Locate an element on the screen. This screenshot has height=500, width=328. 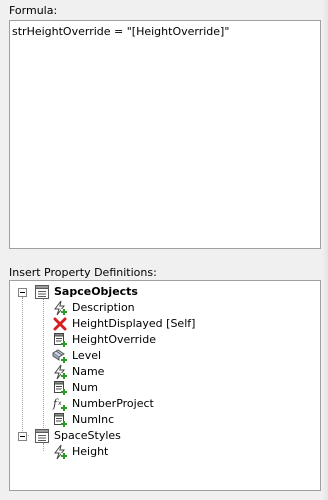
tree-item-label: HeightOverride is located at coordinates (114, 339).